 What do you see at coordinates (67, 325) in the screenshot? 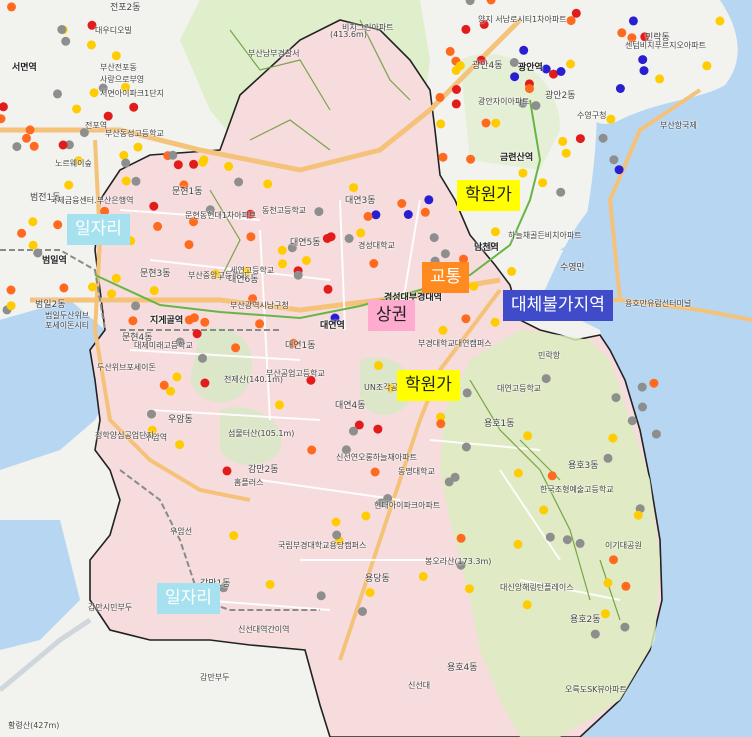
I see `label-posco: 포세이돈시티` at bounding box center [67, 325].